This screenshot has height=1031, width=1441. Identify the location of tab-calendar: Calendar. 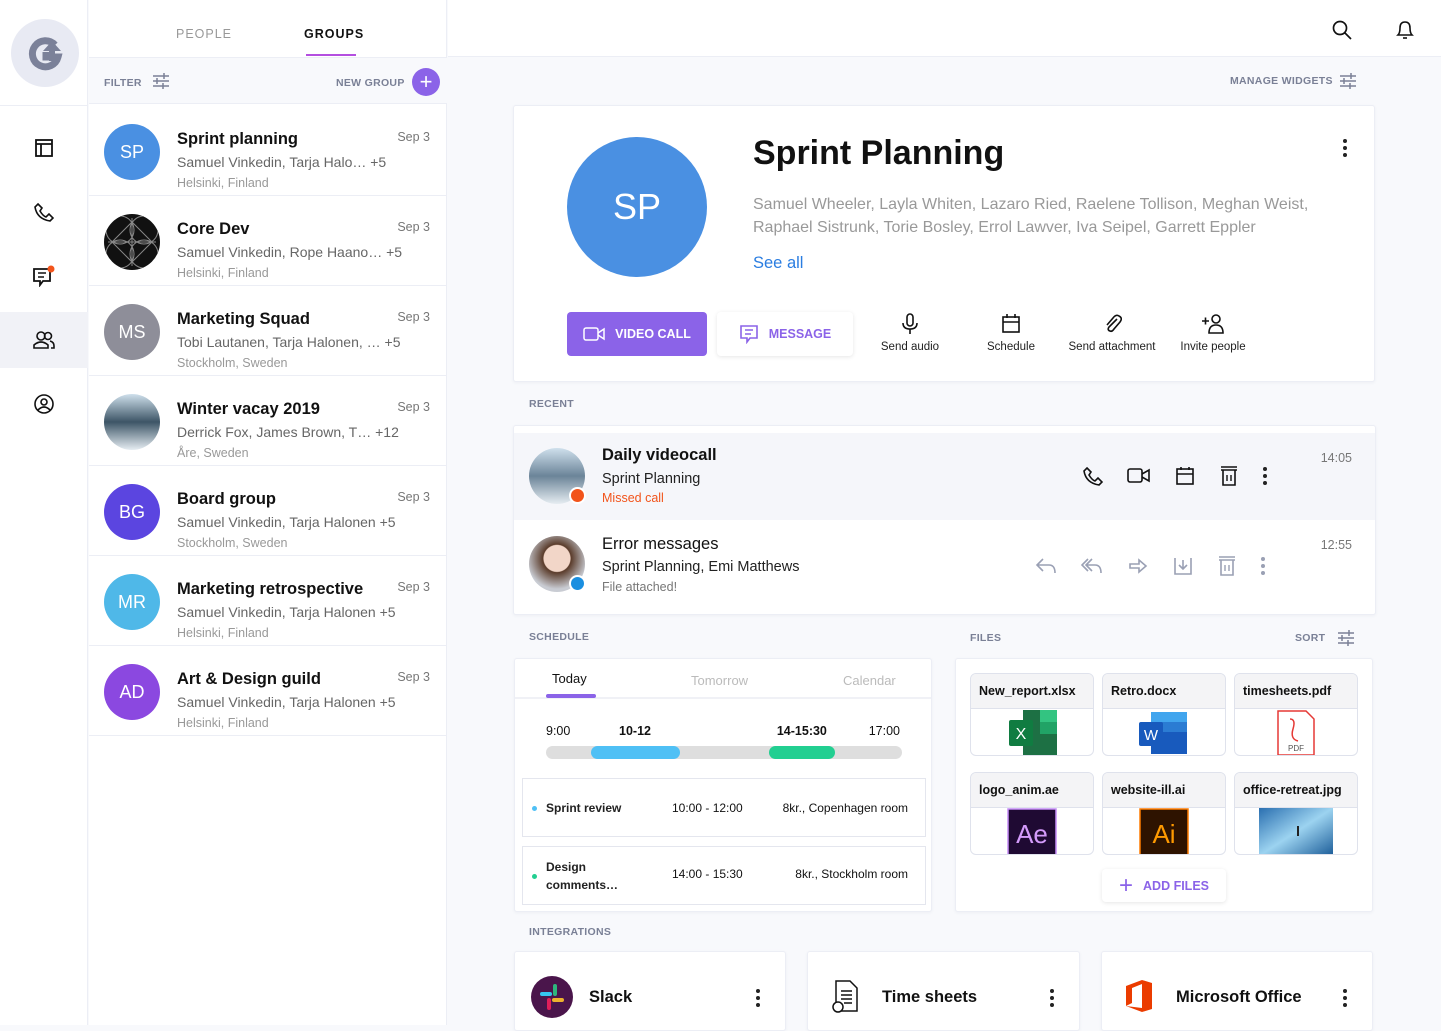
(869, 680).